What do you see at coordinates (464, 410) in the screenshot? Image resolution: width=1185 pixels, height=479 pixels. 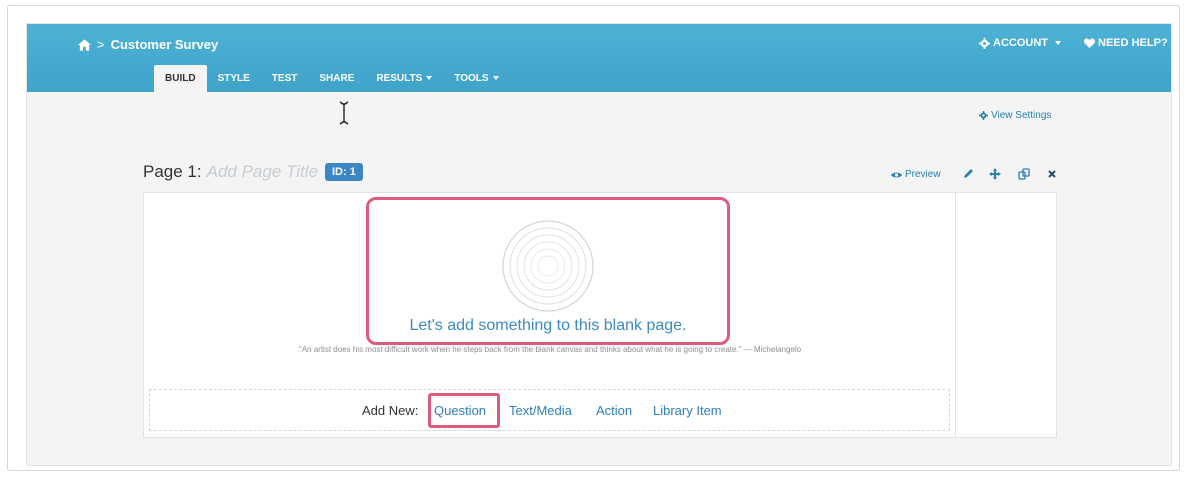 I see `question-link-highlight` at bounding box center [464, 410].